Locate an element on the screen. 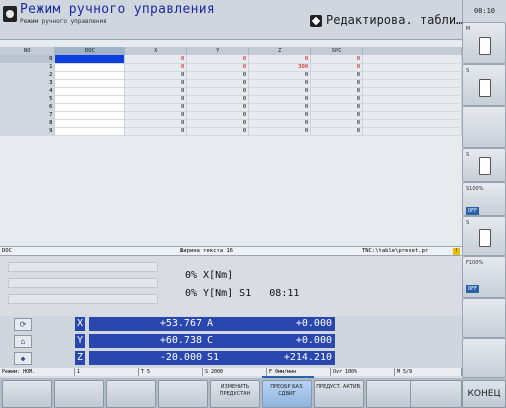 This screenshot has width=506, height=408. reference-icon: ◆ is located at coordinates (23, 358).